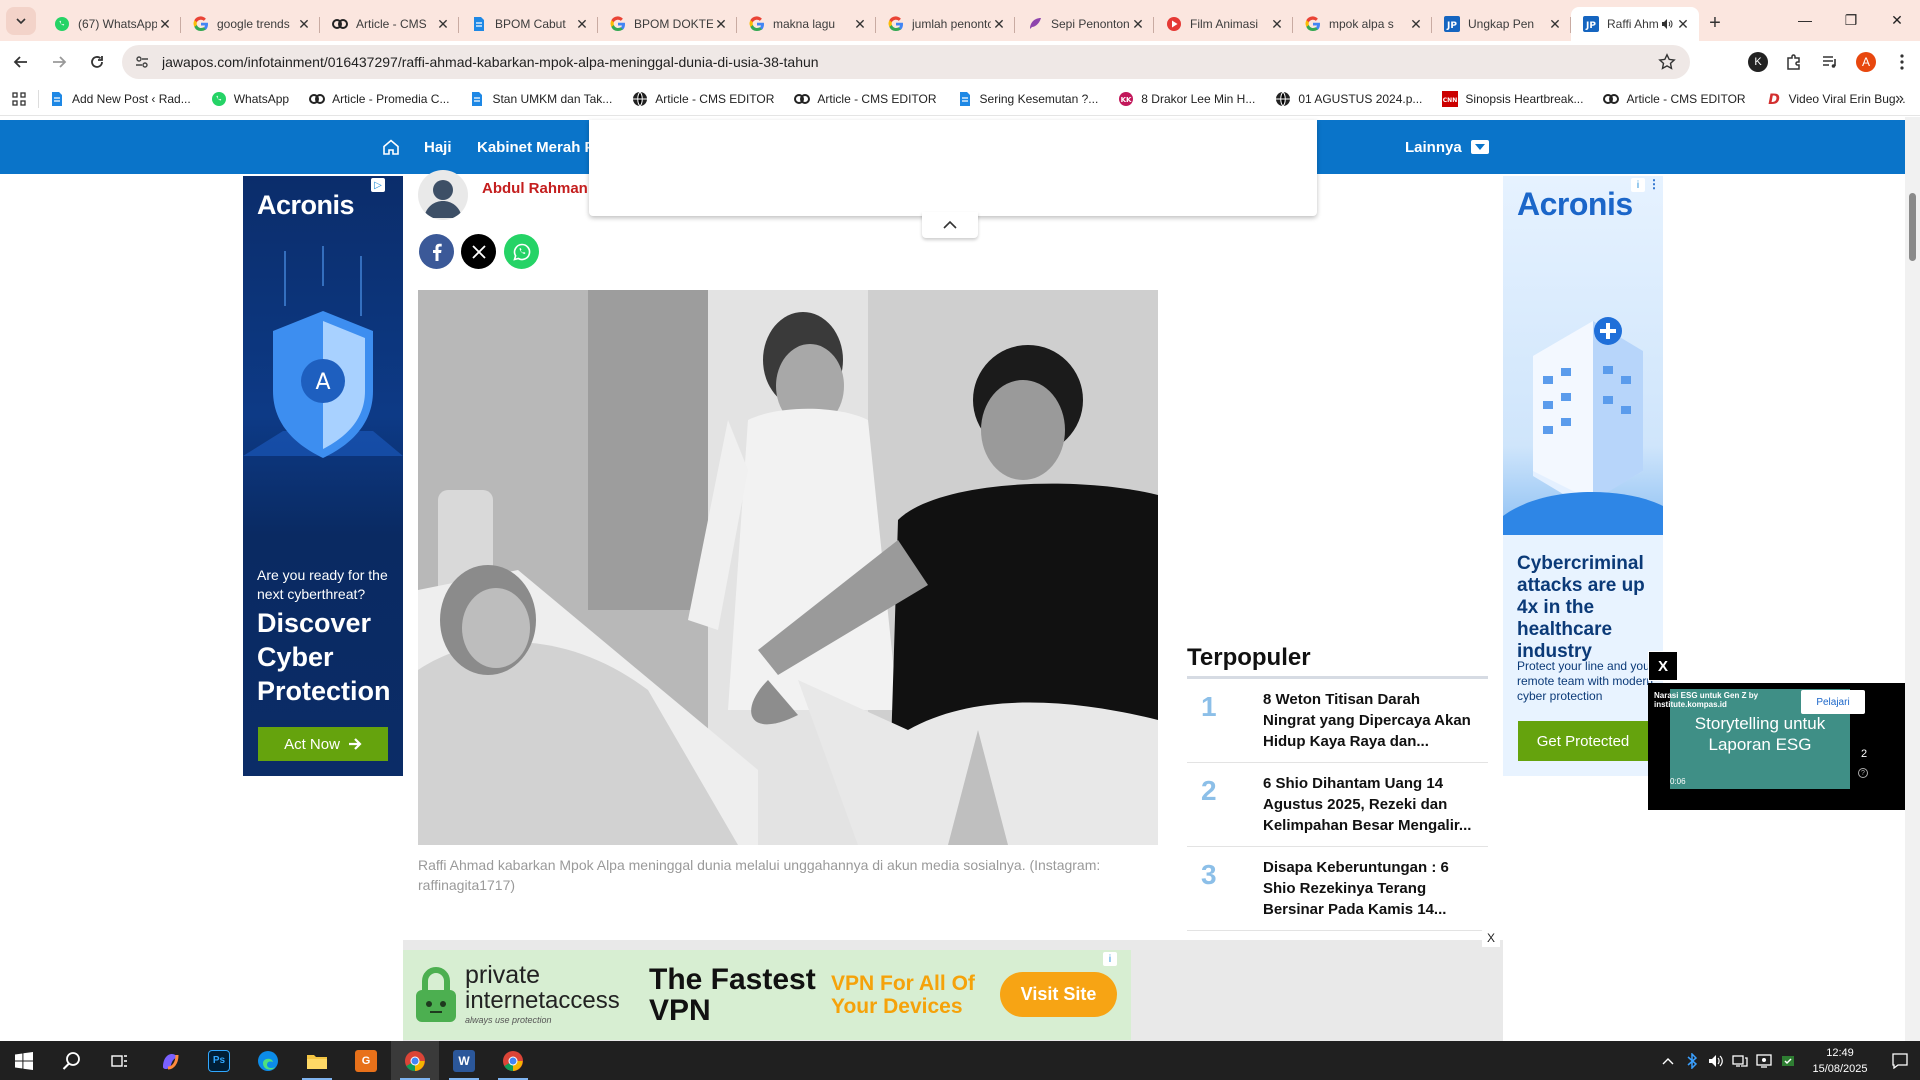 The width and height of the screenshot is (1920, 1080). Describe the element at coordinates (317, 1060) in the screenshot. I see `file-explorer-app` at that location.